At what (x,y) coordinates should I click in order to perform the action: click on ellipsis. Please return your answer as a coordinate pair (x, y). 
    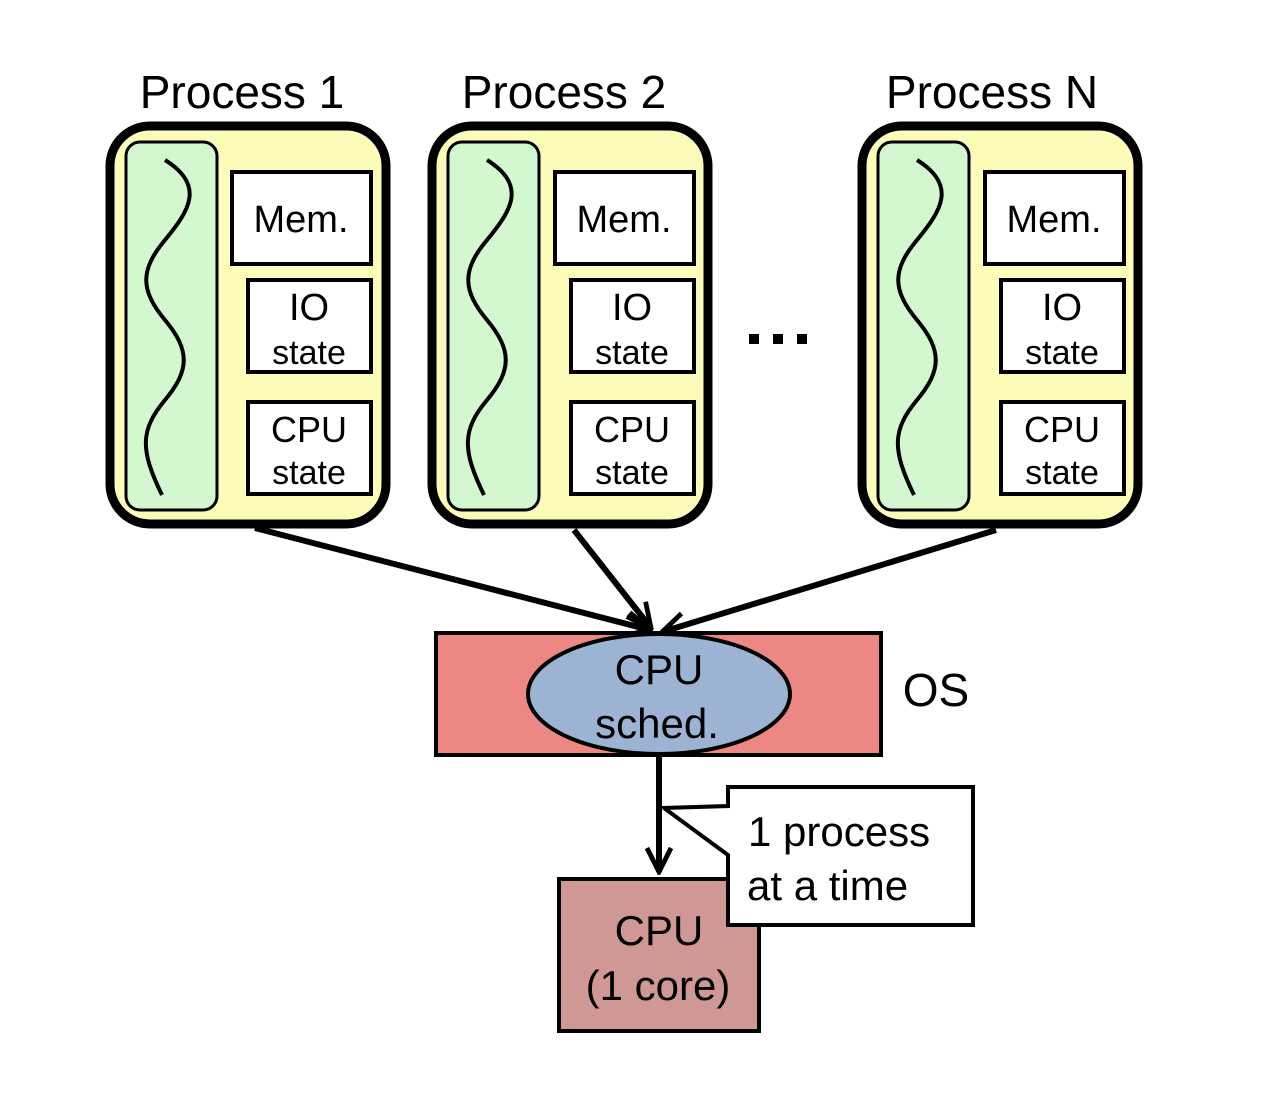
    Looking at the image, I should click on (778, 339).